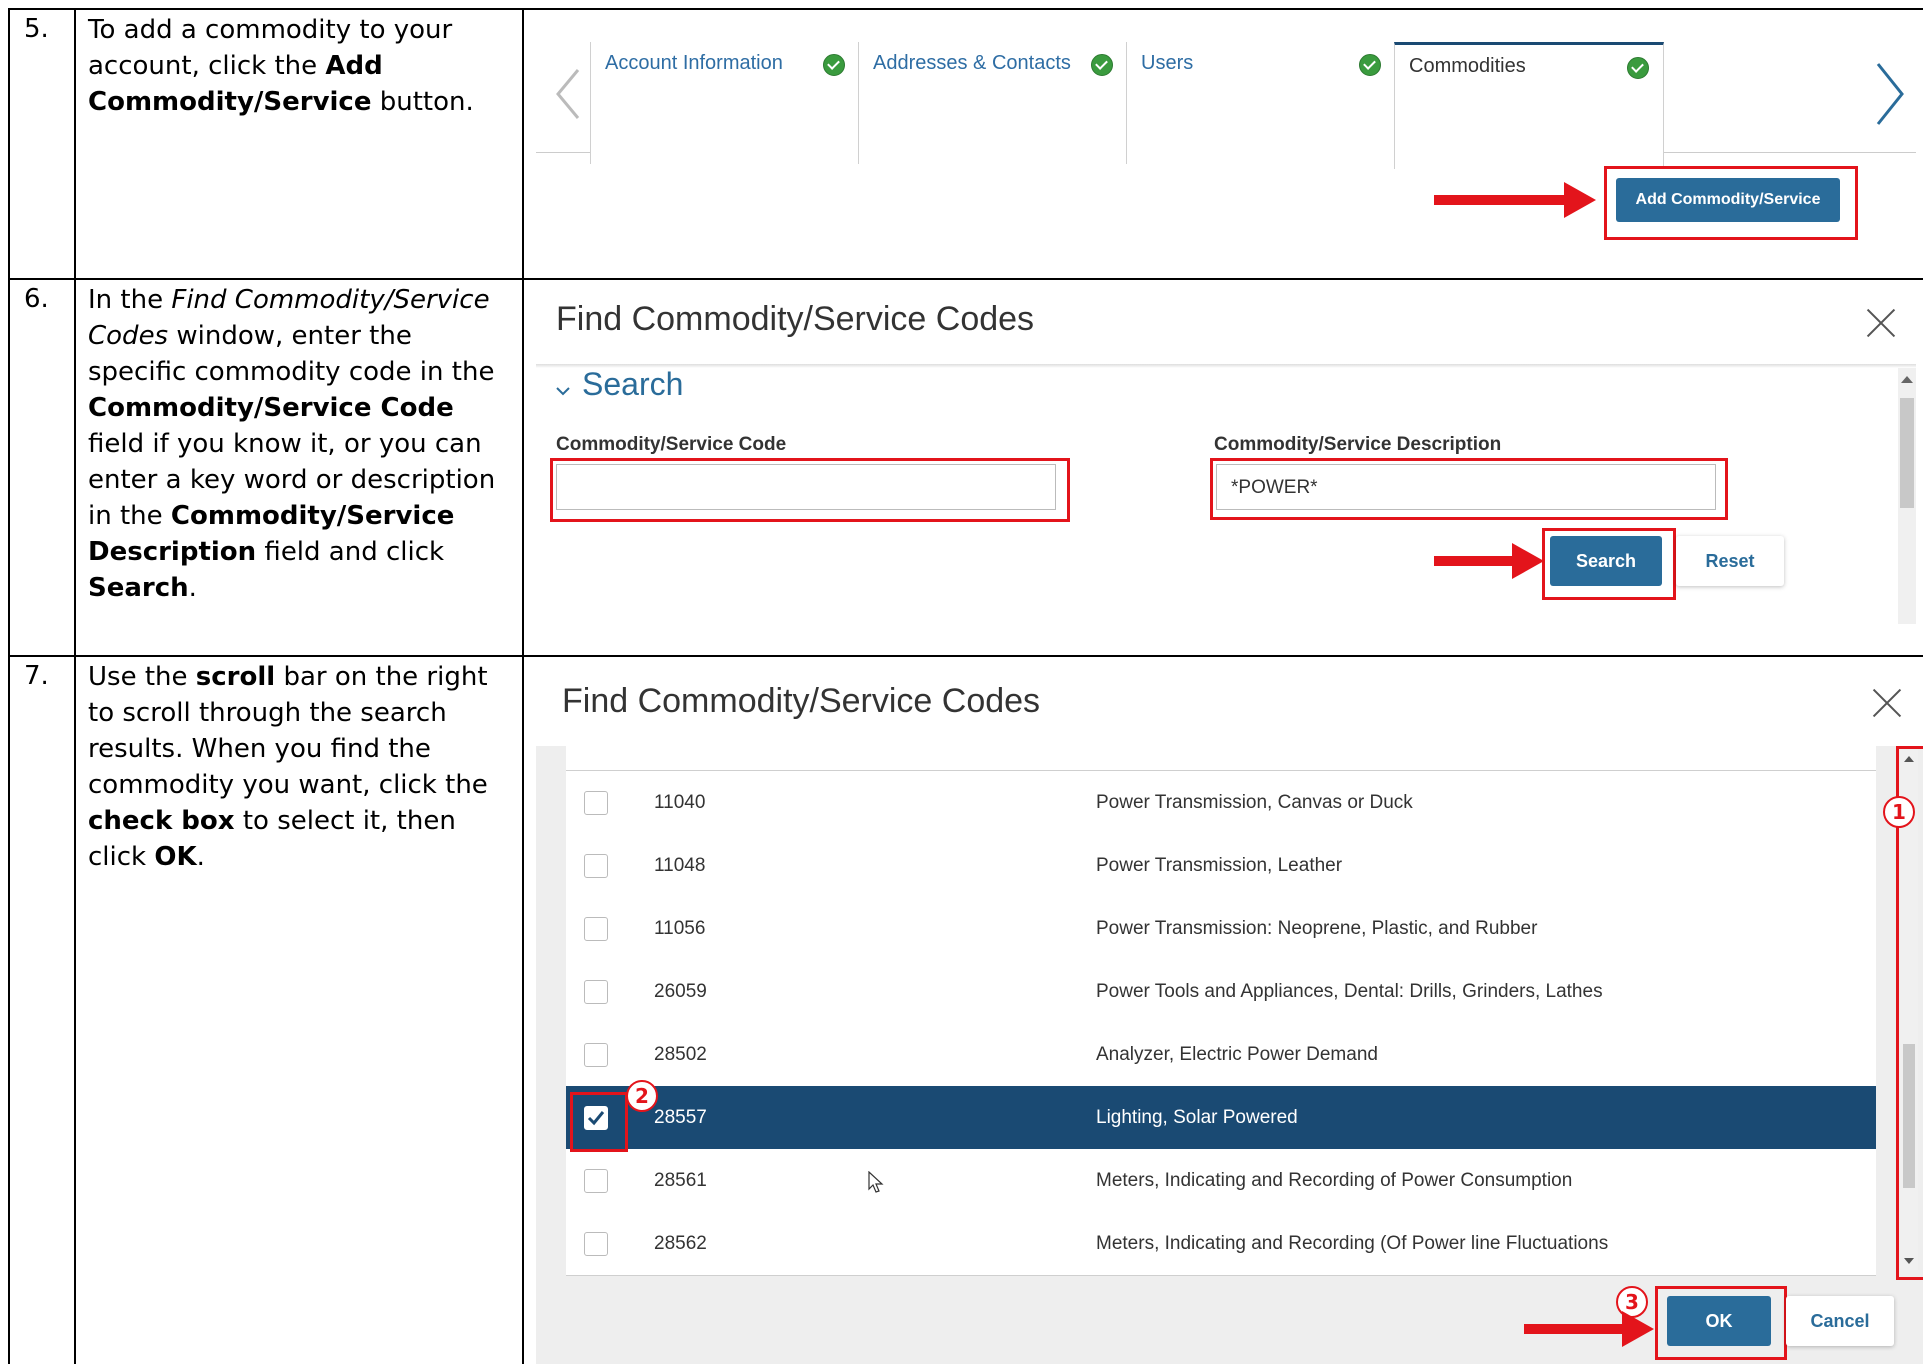 This screenshot has width=1923, height=1364. What do you see at coordinates (993, 103) in the screenshot?
I see `tab-addresses-contacts: Addresses & Contacts` at bounding box center [993, 103].